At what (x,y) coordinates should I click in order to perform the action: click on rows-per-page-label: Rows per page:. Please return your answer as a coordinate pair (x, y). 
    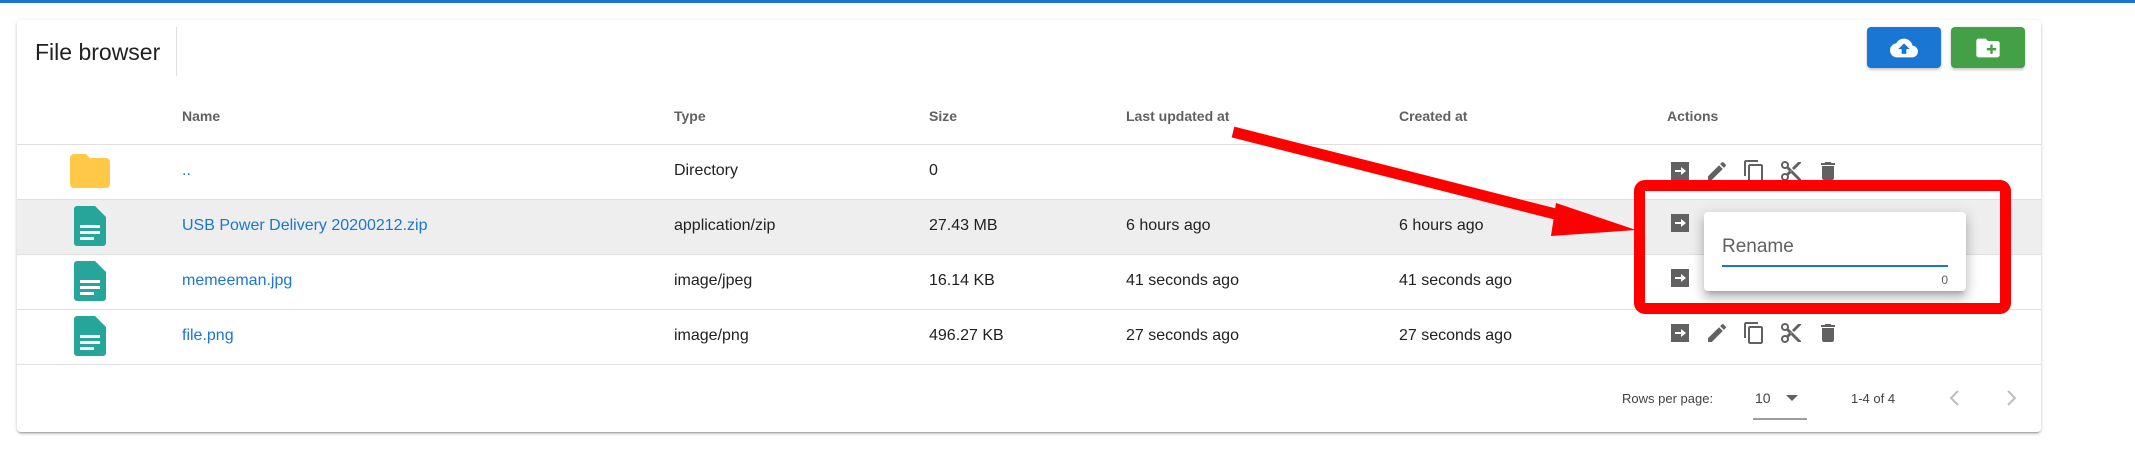
    Looking at the image, I should click on (1668, 398).